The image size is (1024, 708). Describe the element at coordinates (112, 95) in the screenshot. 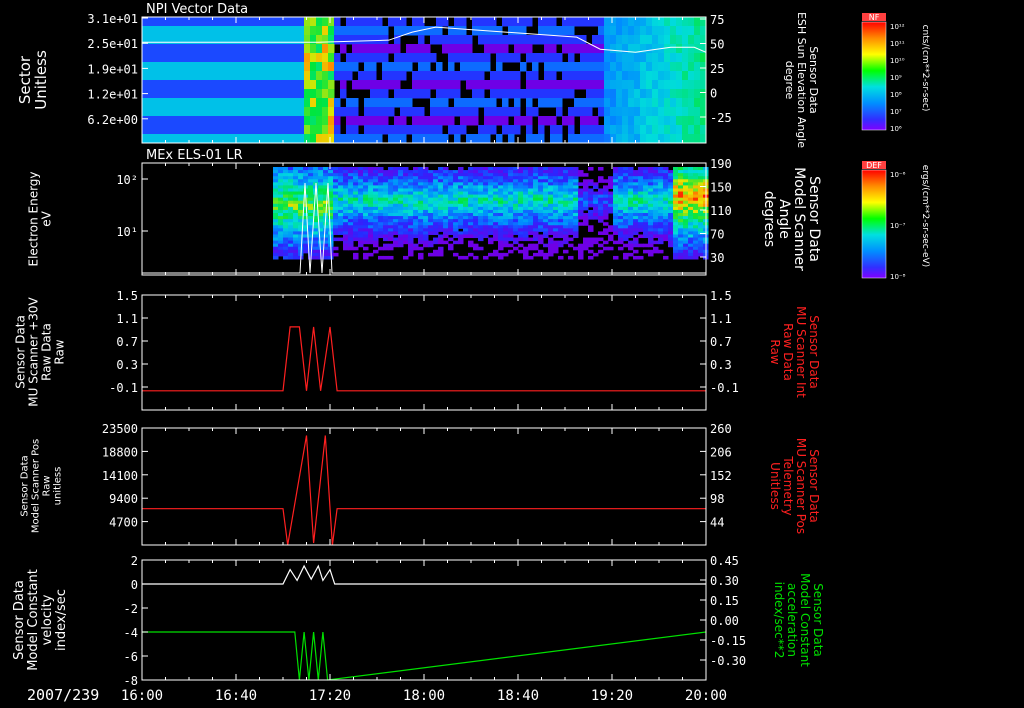

I see `y-tick-label: 1.2e+01` at that location.